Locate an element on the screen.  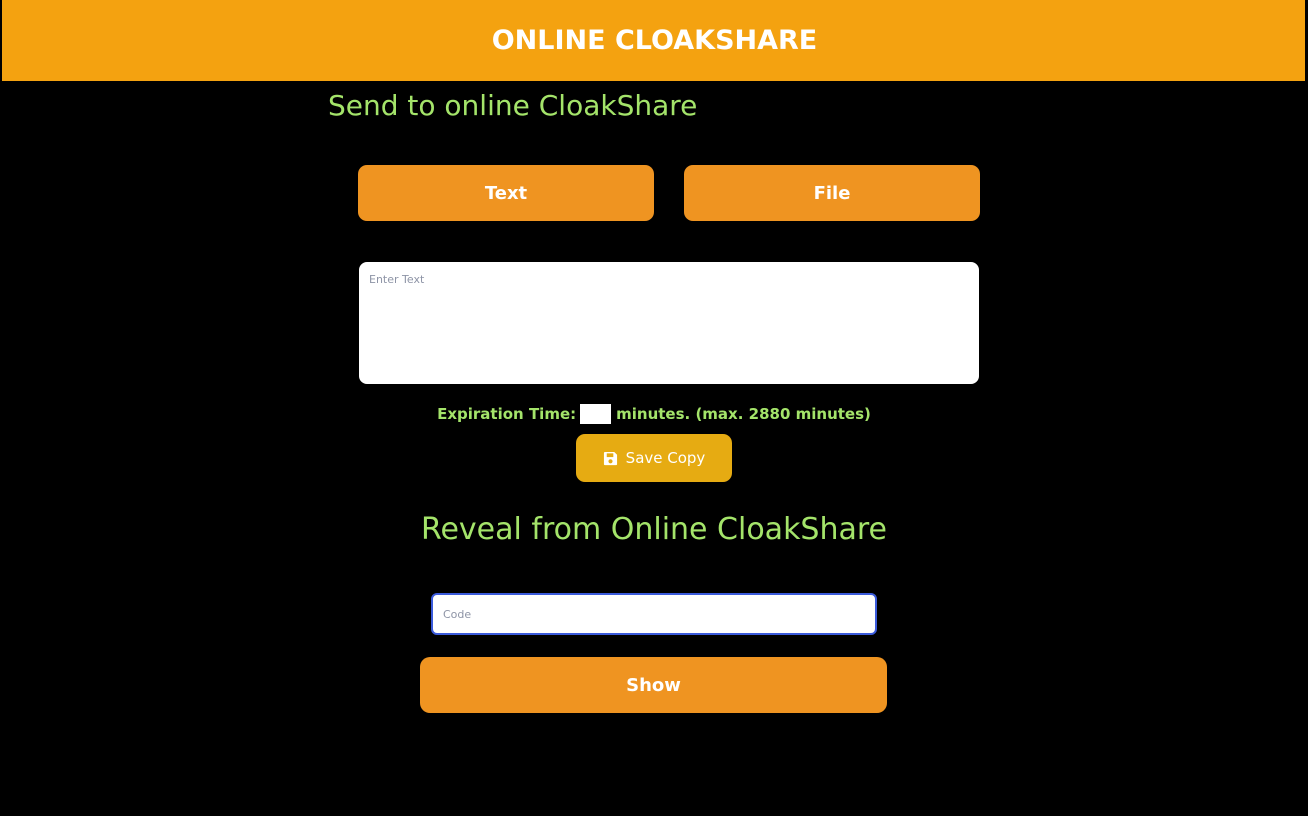
floppy-disk-icon is located at coordinates (610, 458).